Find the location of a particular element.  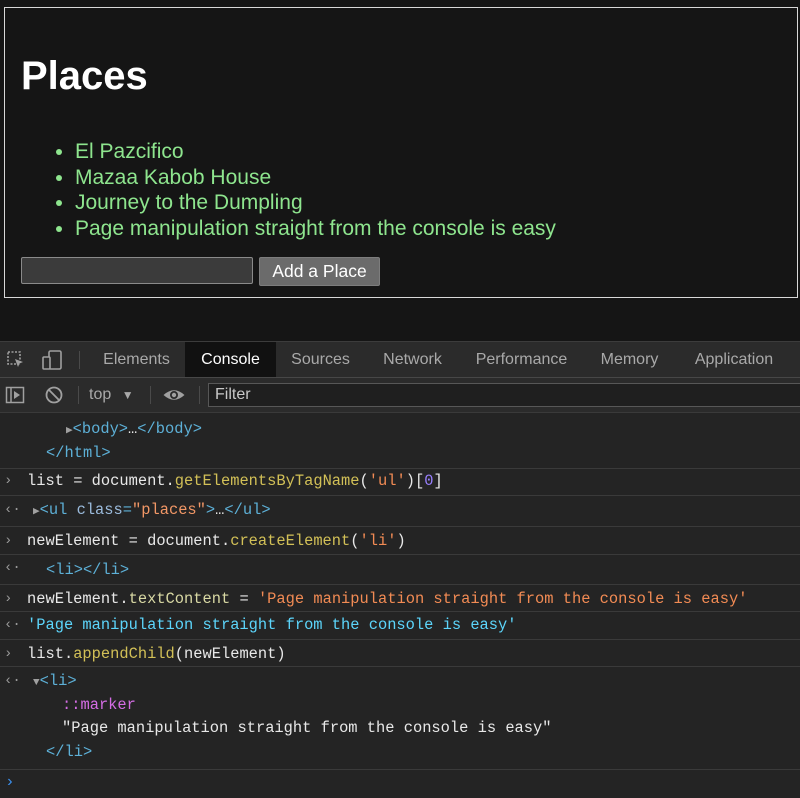

tab-performance: Performance is located at coordinates (521, 359).